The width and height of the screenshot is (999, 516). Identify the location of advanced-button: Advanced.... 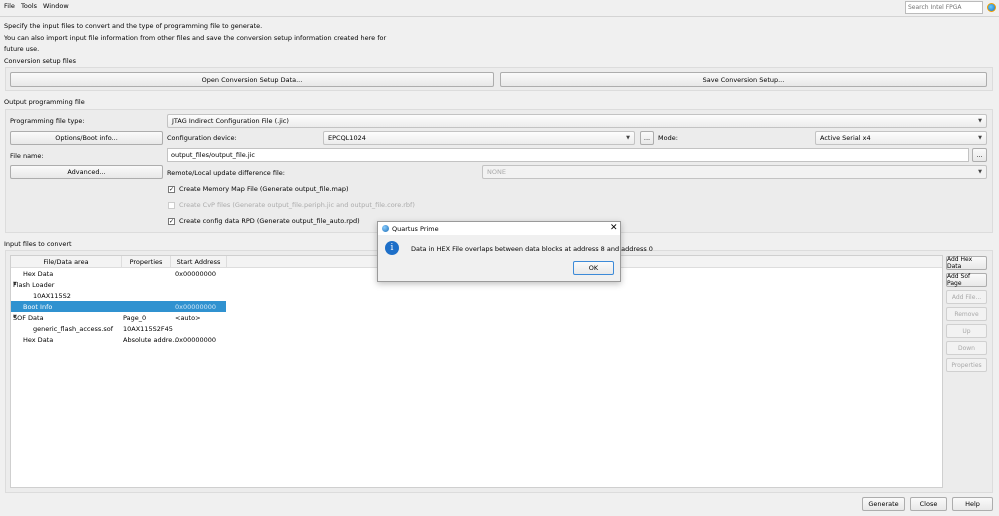
(86, 172).